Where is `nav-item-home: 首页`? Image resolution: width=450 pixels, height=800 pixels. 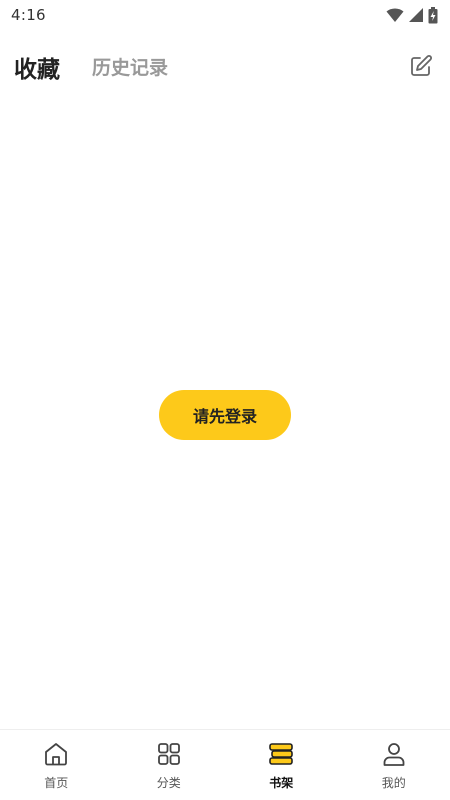 nav-item-home: 首页 is located at coordinates (56, 765).